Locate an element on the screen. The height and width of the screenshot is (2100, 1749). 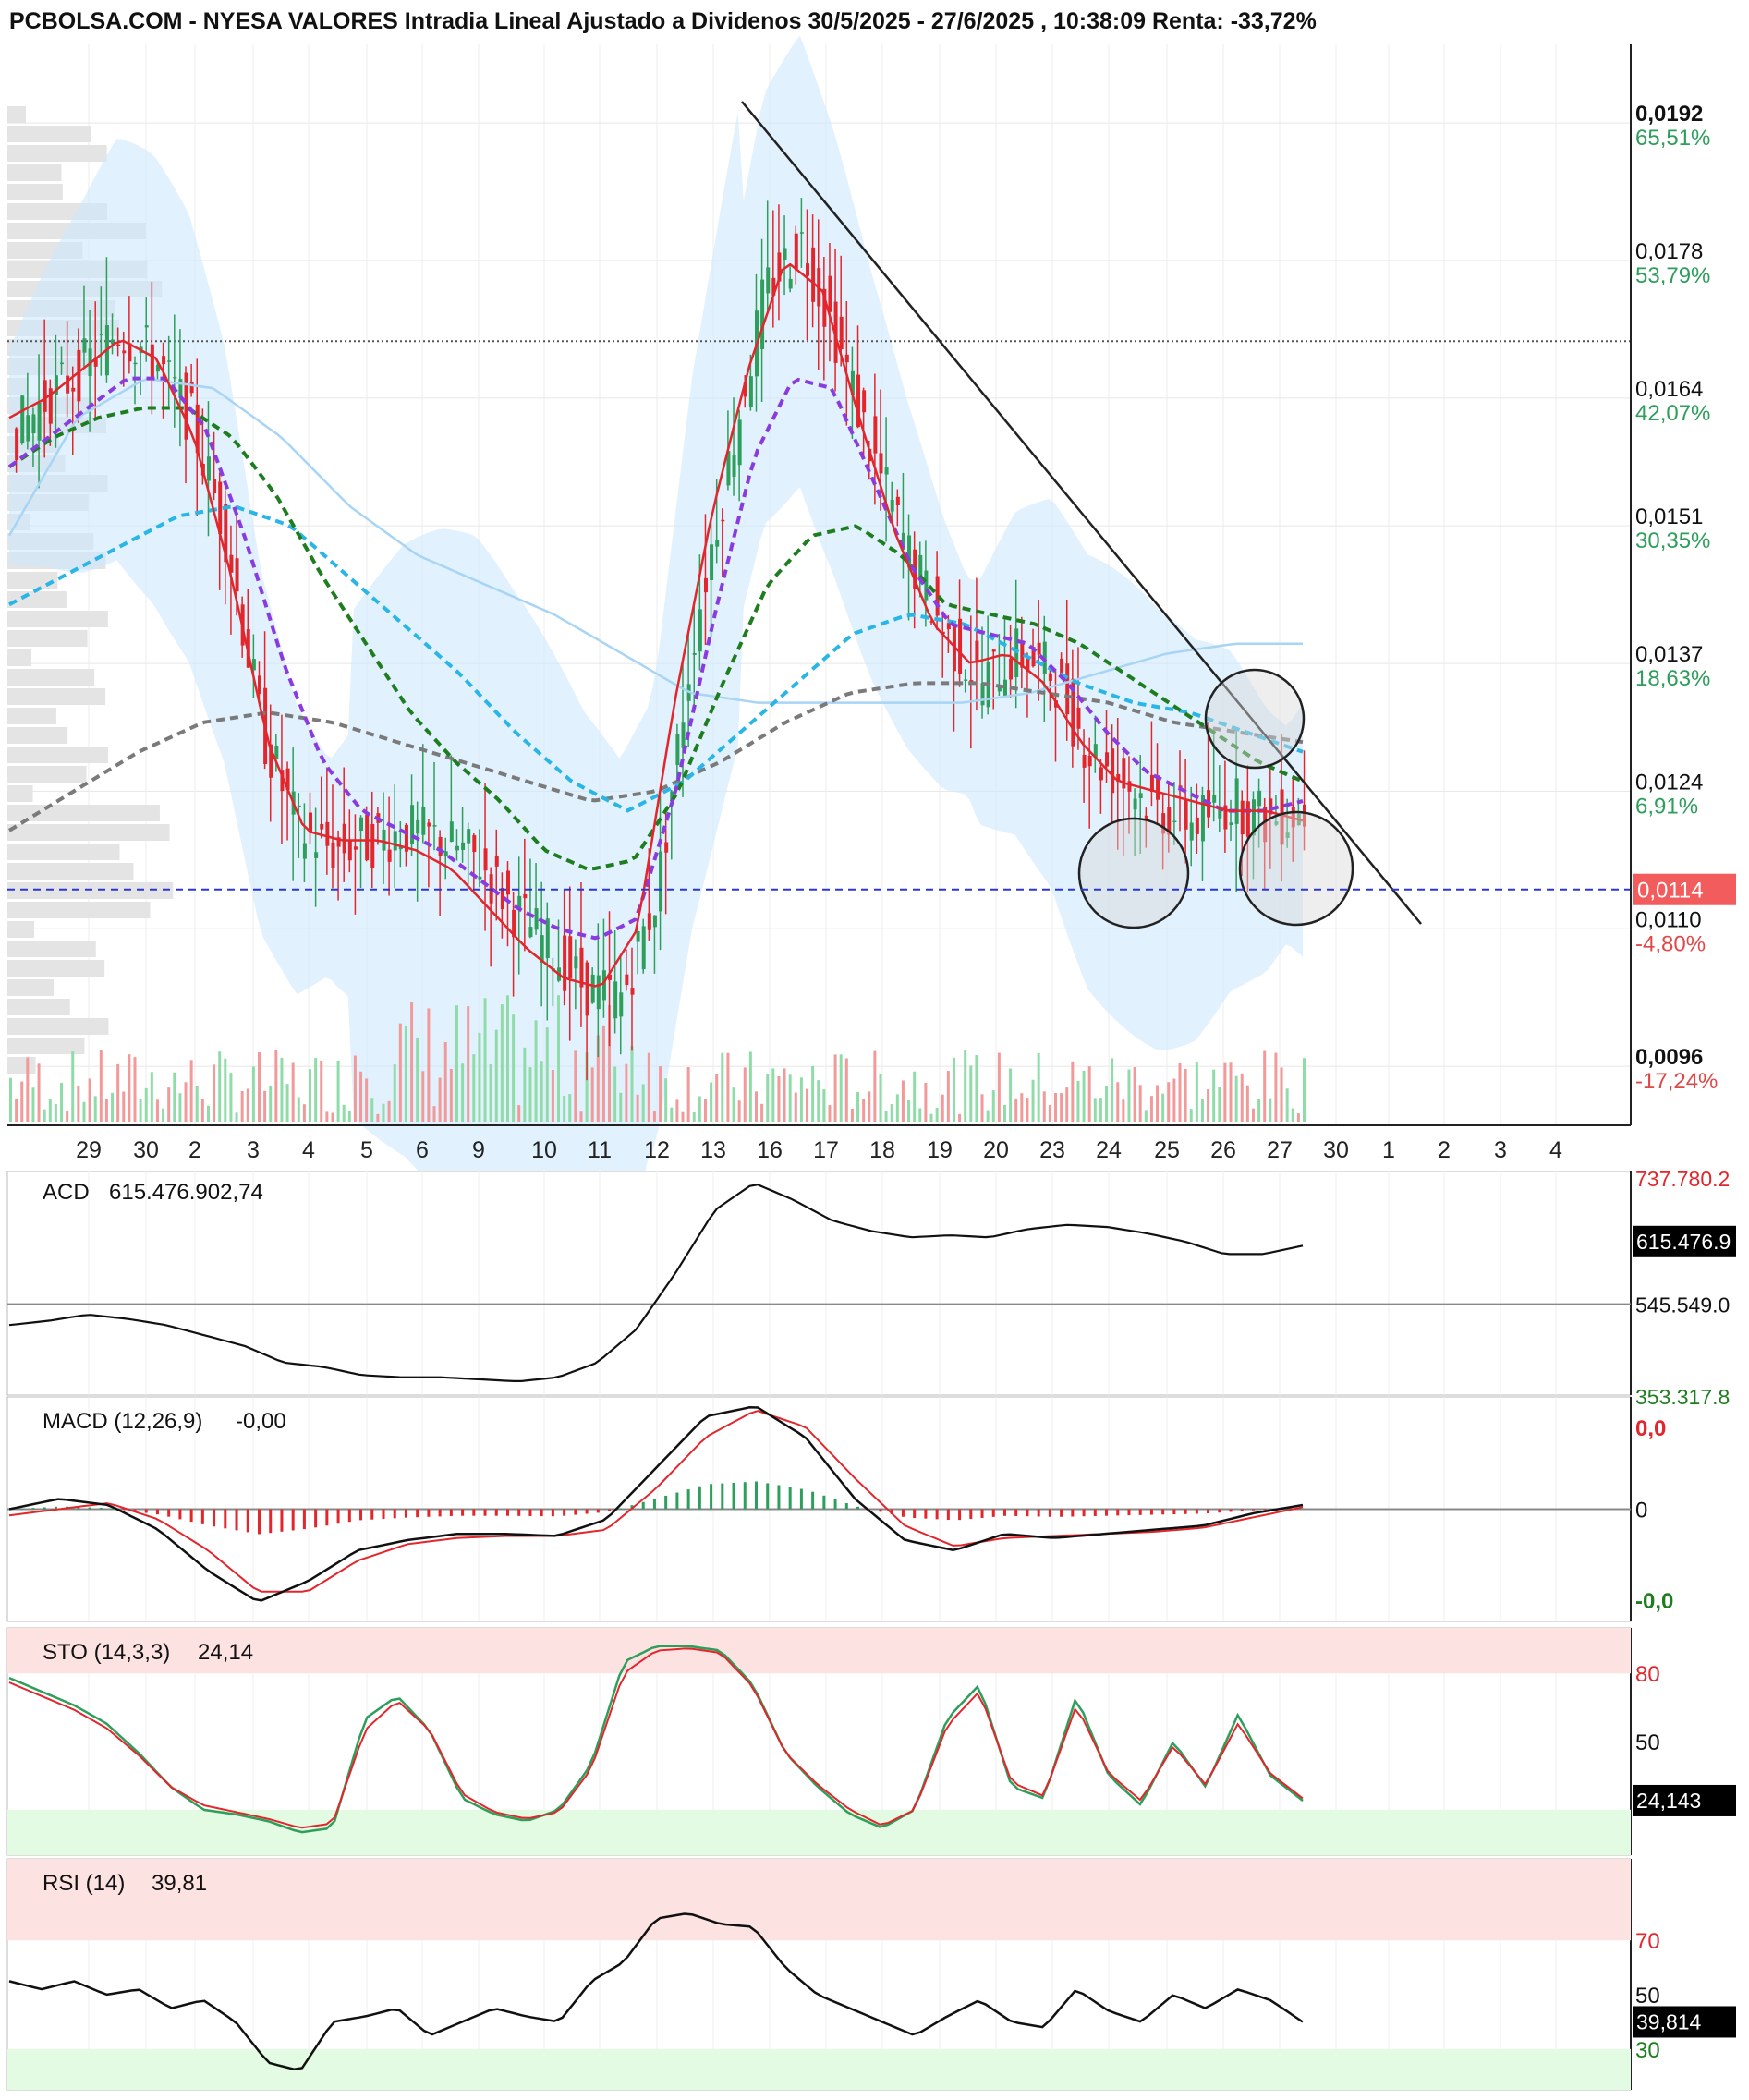
x-tick-label: 13 is located at coordinates (713, 1150).